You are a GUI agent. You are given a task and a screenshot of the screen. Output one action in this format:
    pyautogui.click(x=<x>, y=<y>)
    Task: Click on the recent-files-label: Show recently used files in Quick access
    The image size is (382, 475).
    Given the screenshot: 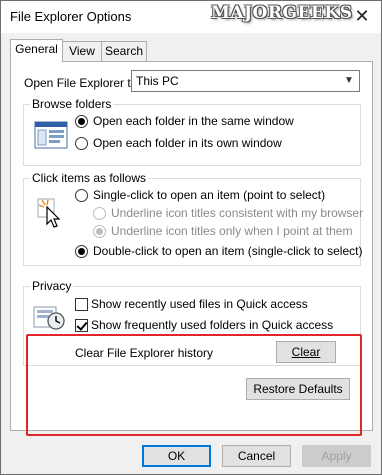 What is the action you would take?
    pyautogui.click(x=199, y=304)
    